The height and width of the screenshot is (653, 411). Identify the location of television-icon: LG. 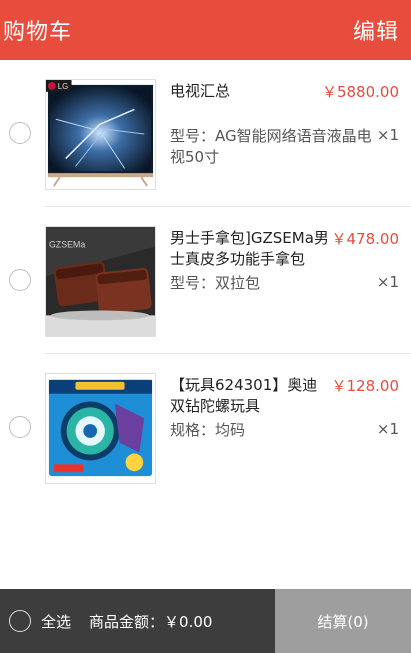
(100, 134).